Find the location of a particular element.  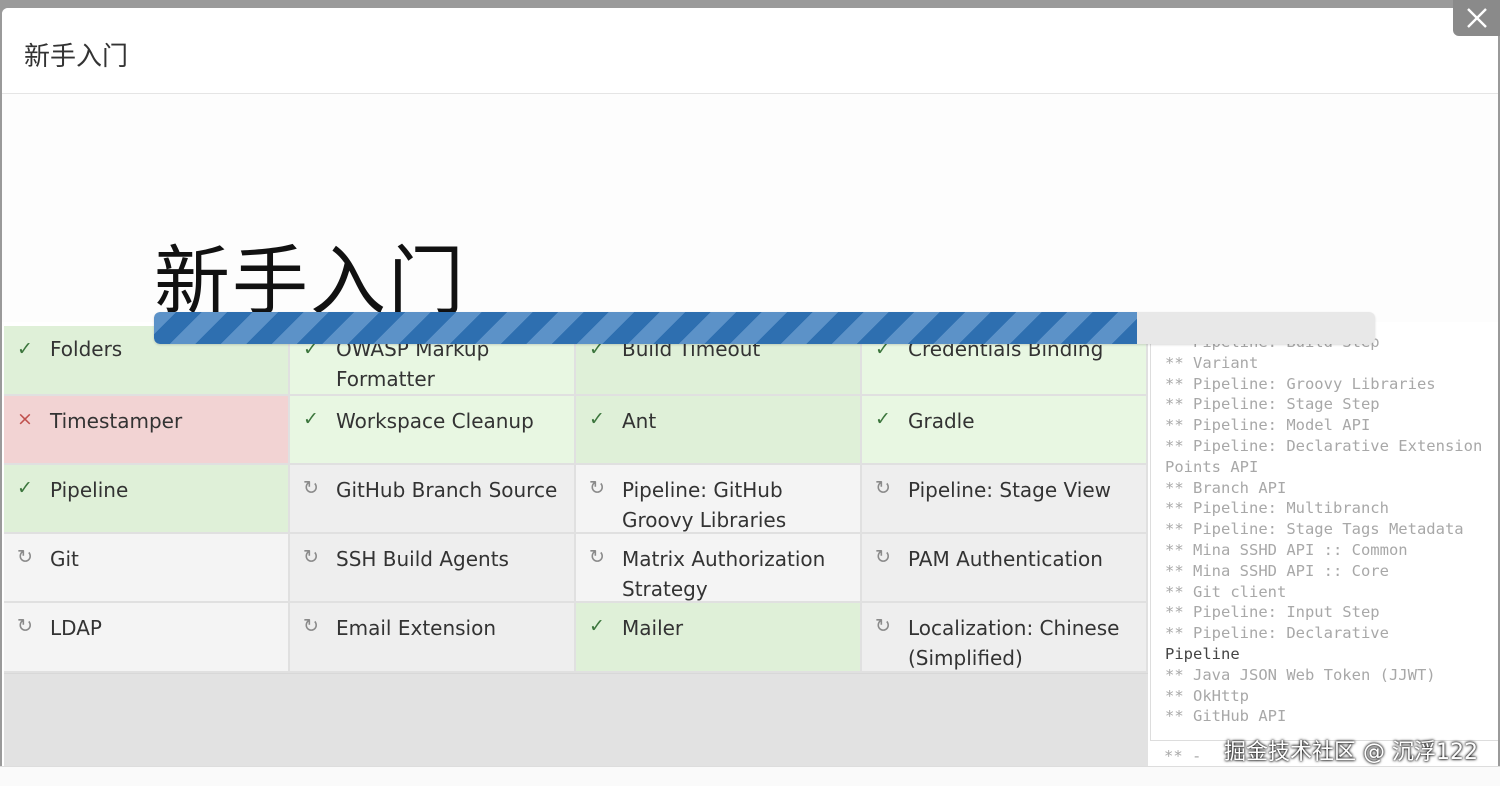

plugin-item: ↻ Email Extension is located at coordinates (433, 638).